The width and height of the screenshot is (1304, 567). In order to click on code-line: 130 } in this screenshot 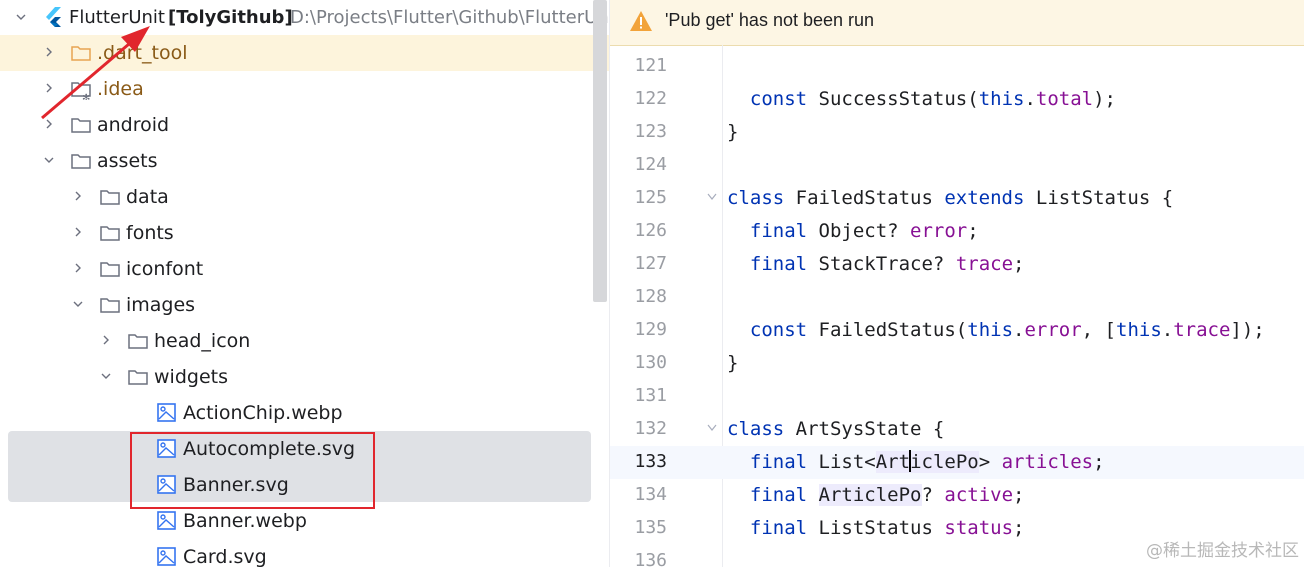, I will do `click(957, 363)`.